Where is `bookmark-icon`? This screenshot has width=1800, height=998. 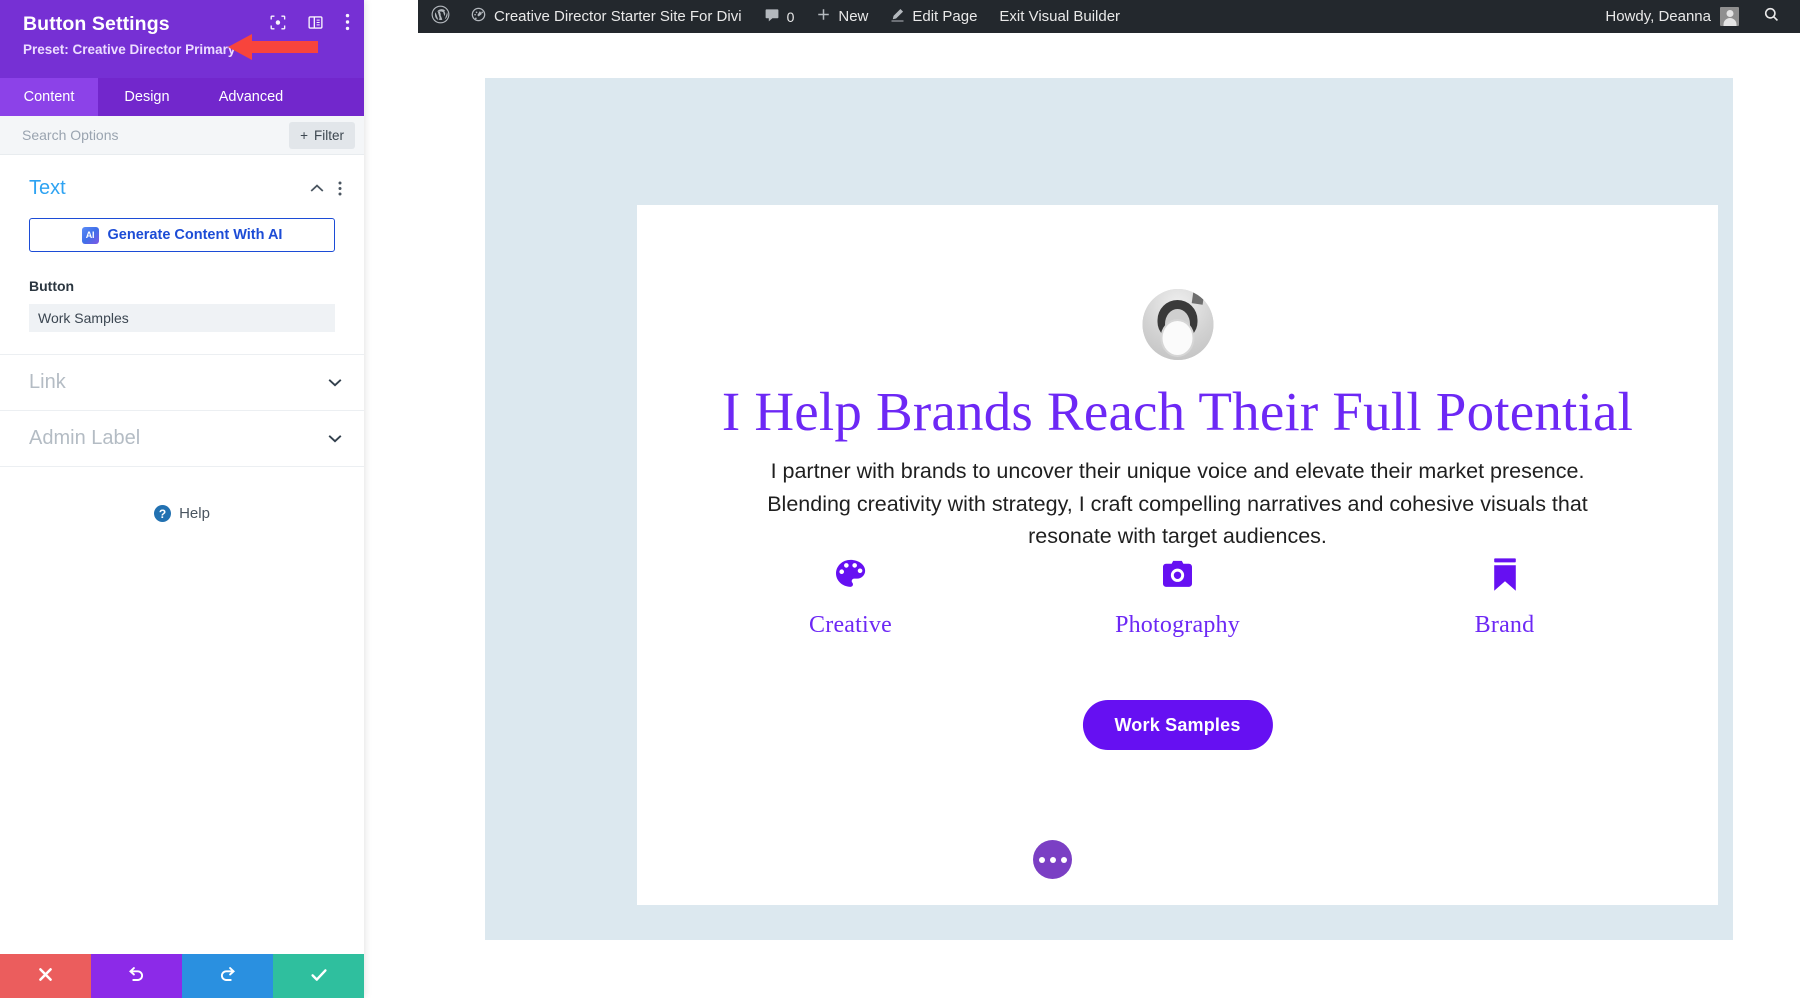 bookmark-icon is located at coordinates (1504, 574).